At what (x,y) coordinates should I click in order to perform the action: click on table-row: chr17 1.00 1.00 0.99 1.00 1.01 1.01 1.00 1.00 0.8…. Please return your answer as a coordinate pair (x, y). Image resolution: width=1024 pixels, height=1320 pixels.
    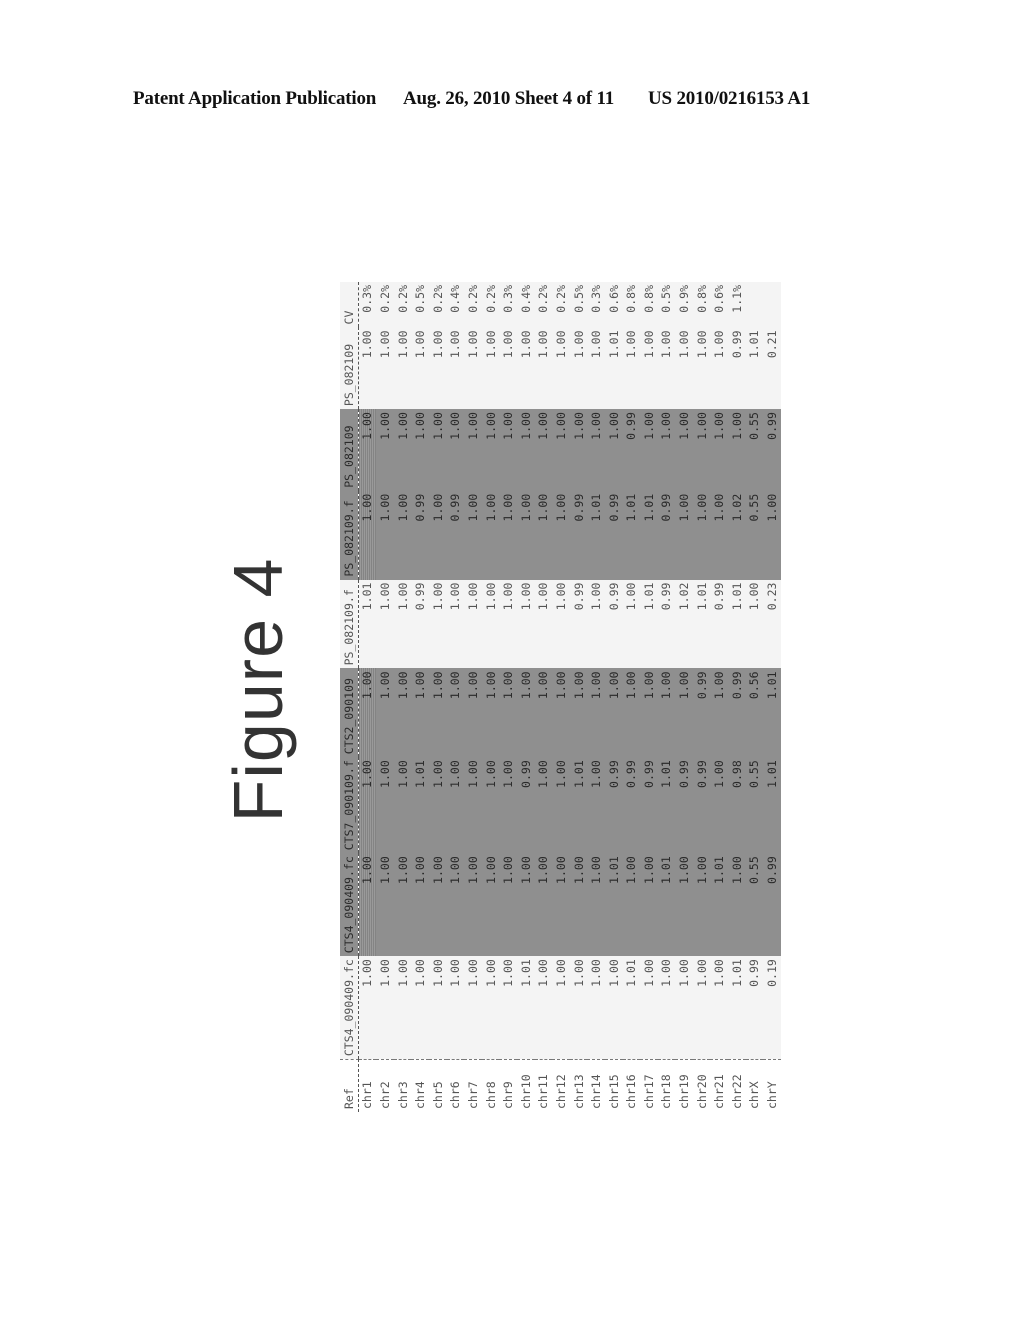
    Looking at the image, I should click on (649, 697).